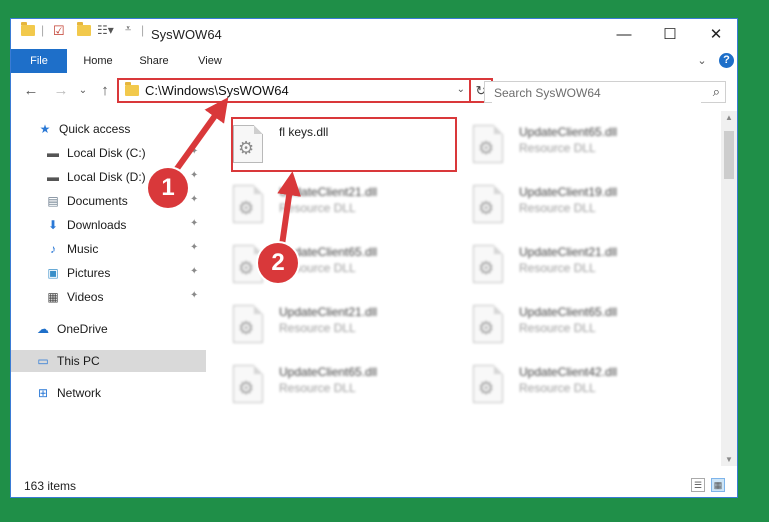  I want to click on item-count: 163 items, so click(50, 486).